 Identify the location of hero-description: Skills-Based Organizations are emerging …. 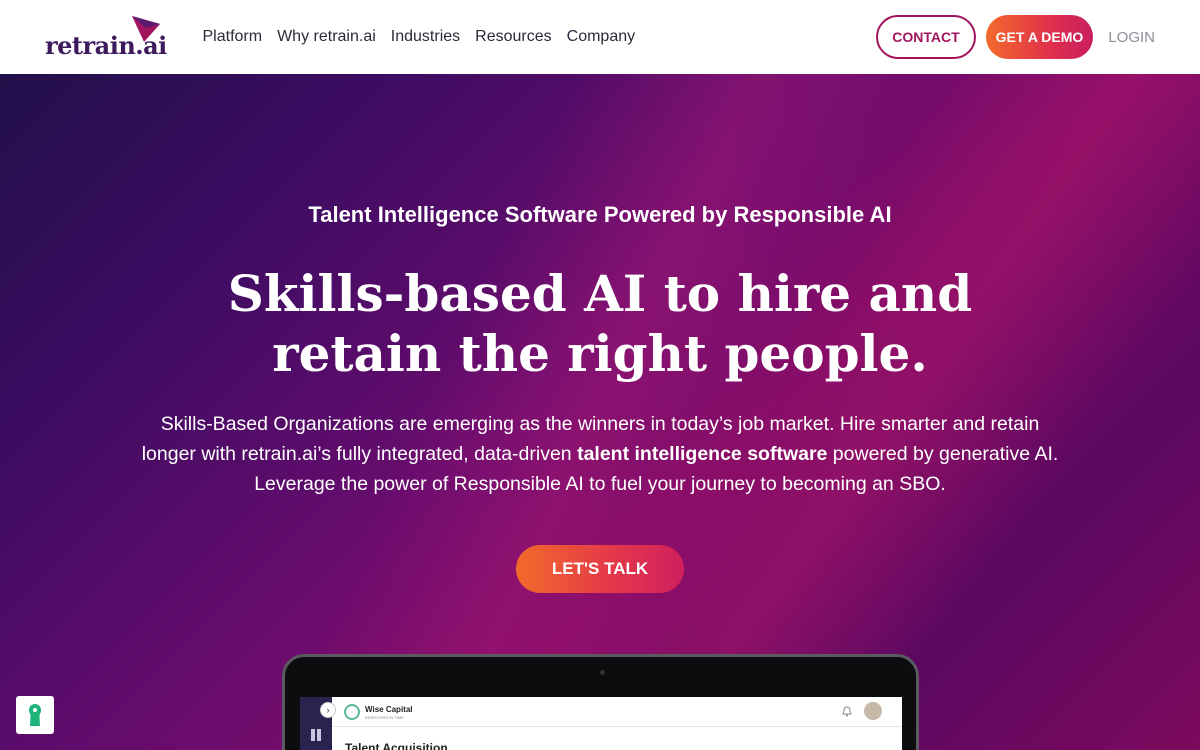
(600, 454).